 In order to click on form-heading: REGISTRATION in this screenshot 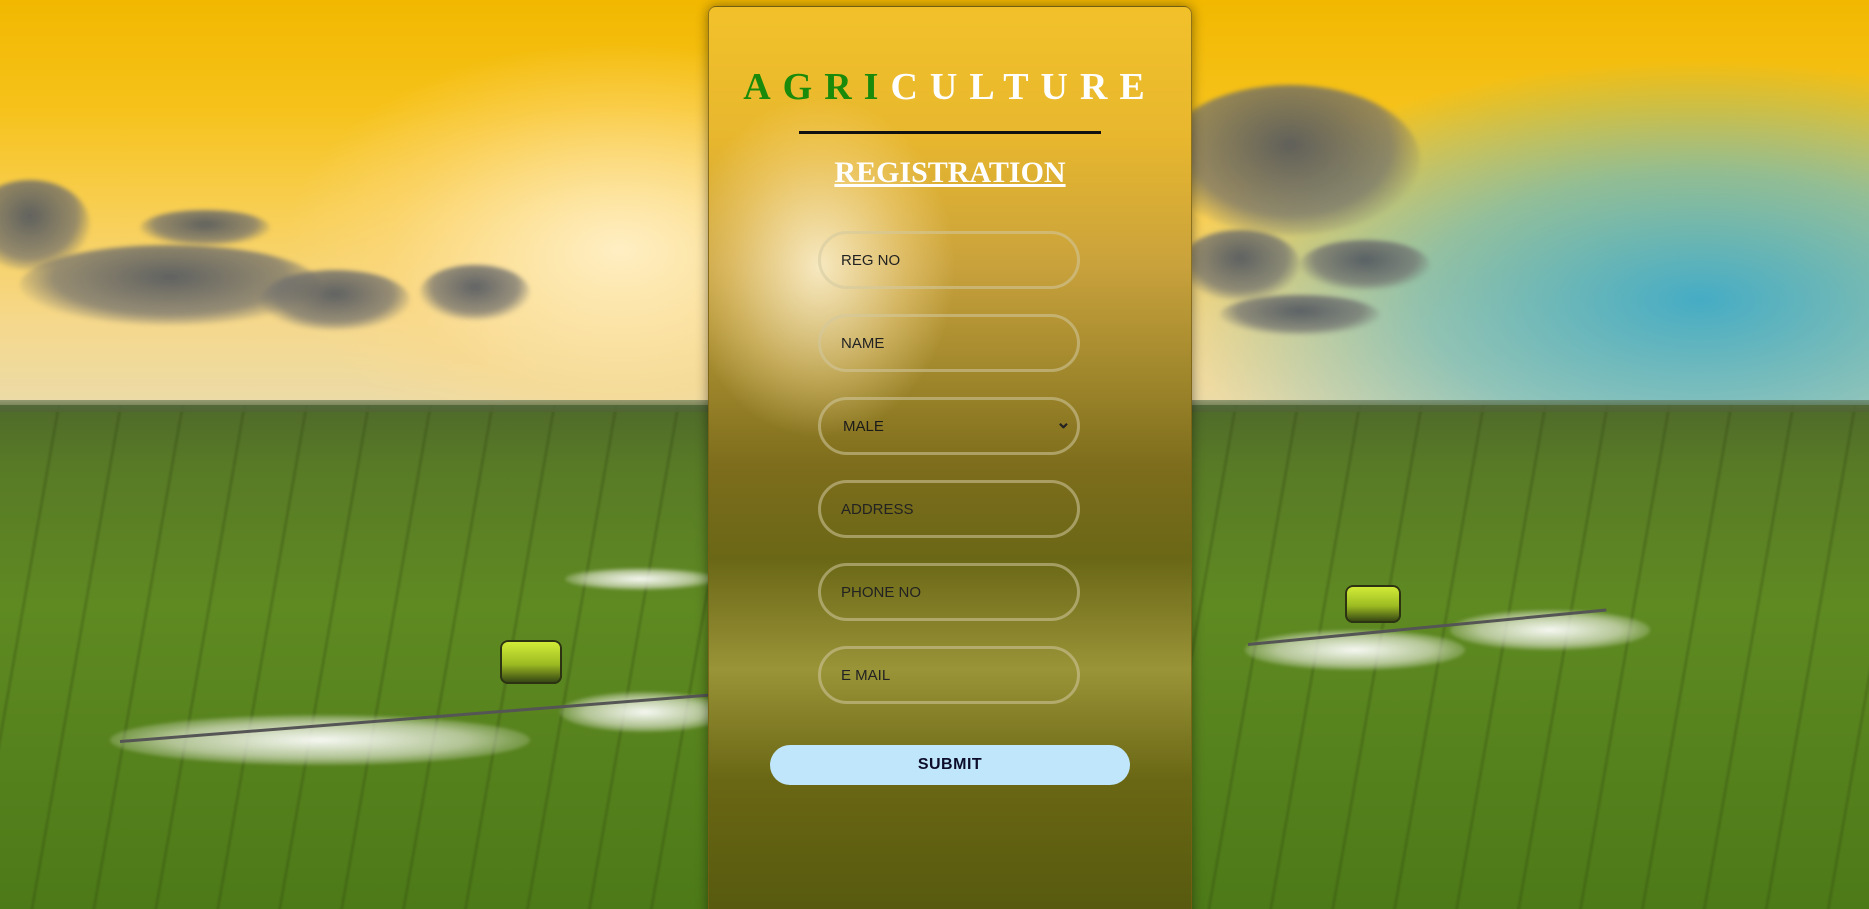, I will do `click(950, 172)`.